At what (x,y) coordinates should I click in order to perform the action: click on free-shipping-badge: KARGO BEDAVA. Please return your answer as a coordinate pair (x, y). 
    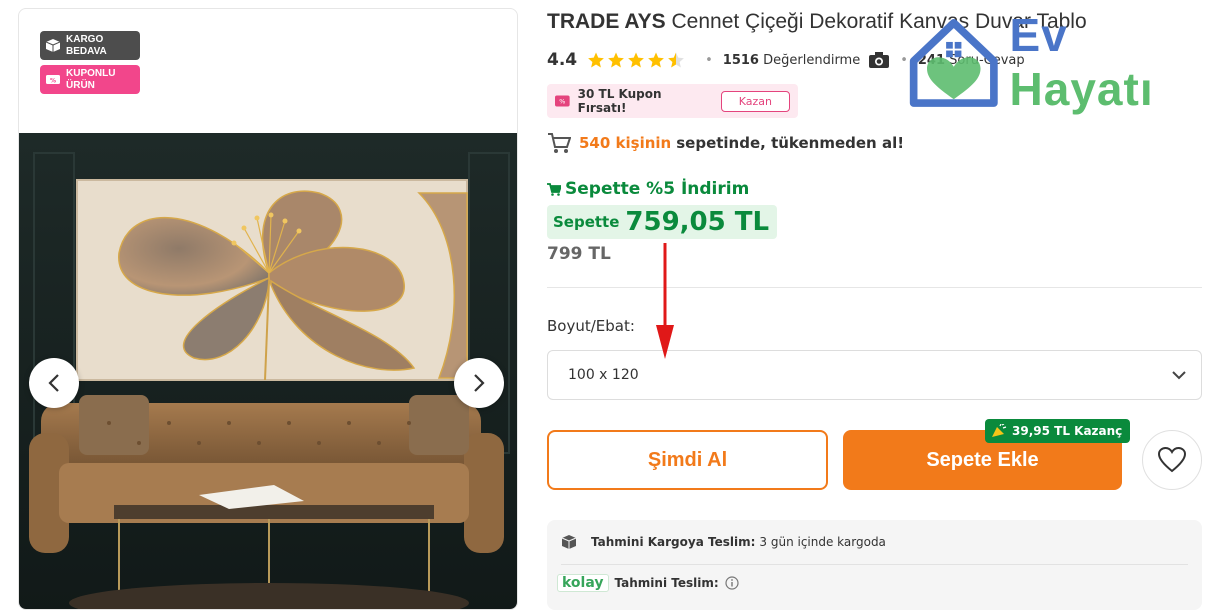
    Looking at the image, I should click on (90, 45).